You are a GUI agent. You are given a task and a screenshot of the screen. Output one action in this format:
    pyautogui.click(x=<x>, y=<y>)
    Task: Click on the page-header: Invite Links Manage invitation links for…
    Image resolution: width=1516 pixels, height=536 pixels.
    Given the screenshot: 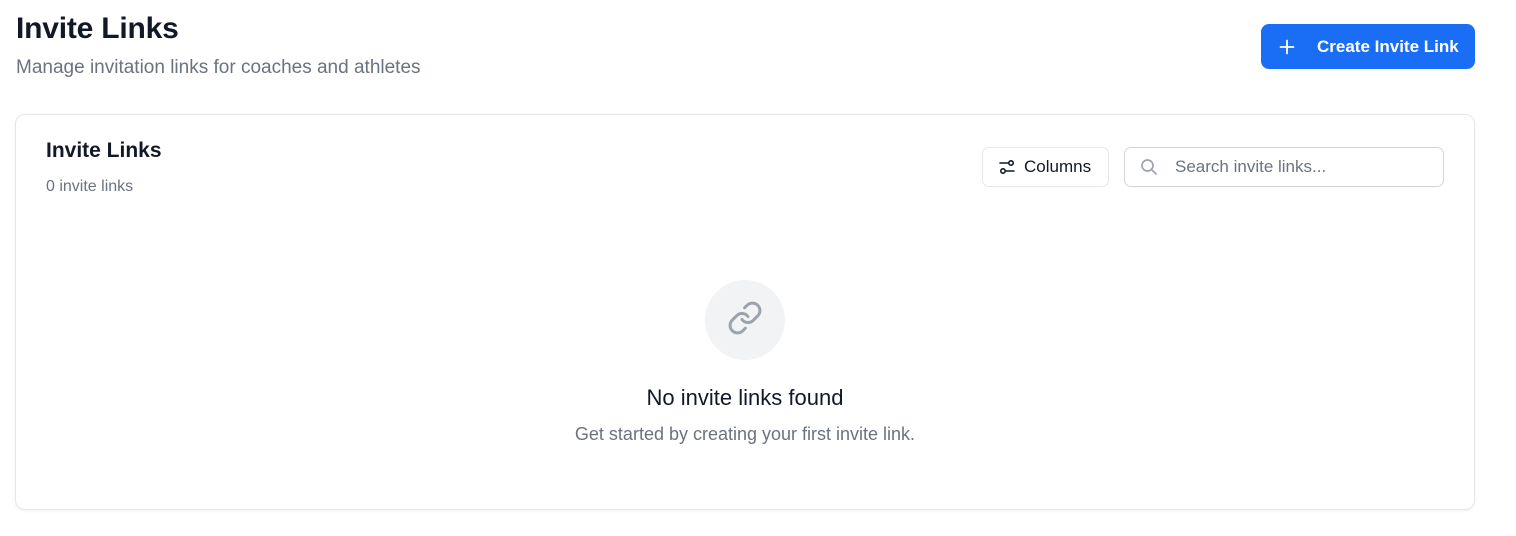 What is the action you would take?
    pyautogui.click(x=218, y=45)
    